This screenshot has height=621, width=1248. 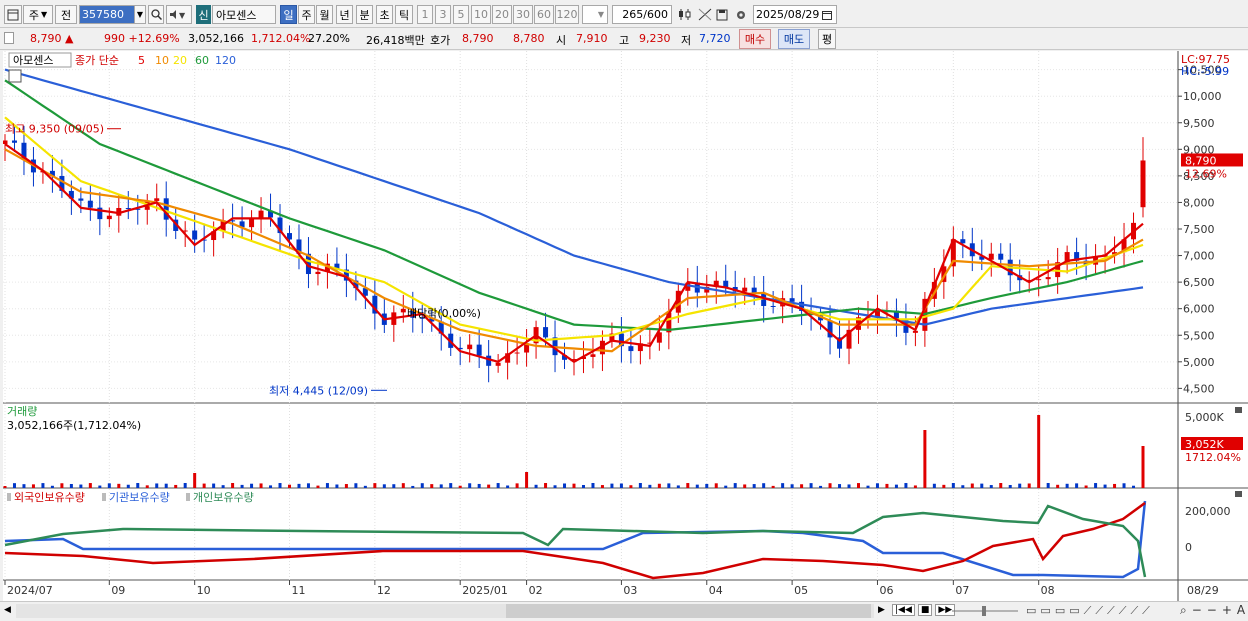 What do you see at coordinates (722, 14) in the screenshot?
I see `save-icon` at bounding box center [722, 14].